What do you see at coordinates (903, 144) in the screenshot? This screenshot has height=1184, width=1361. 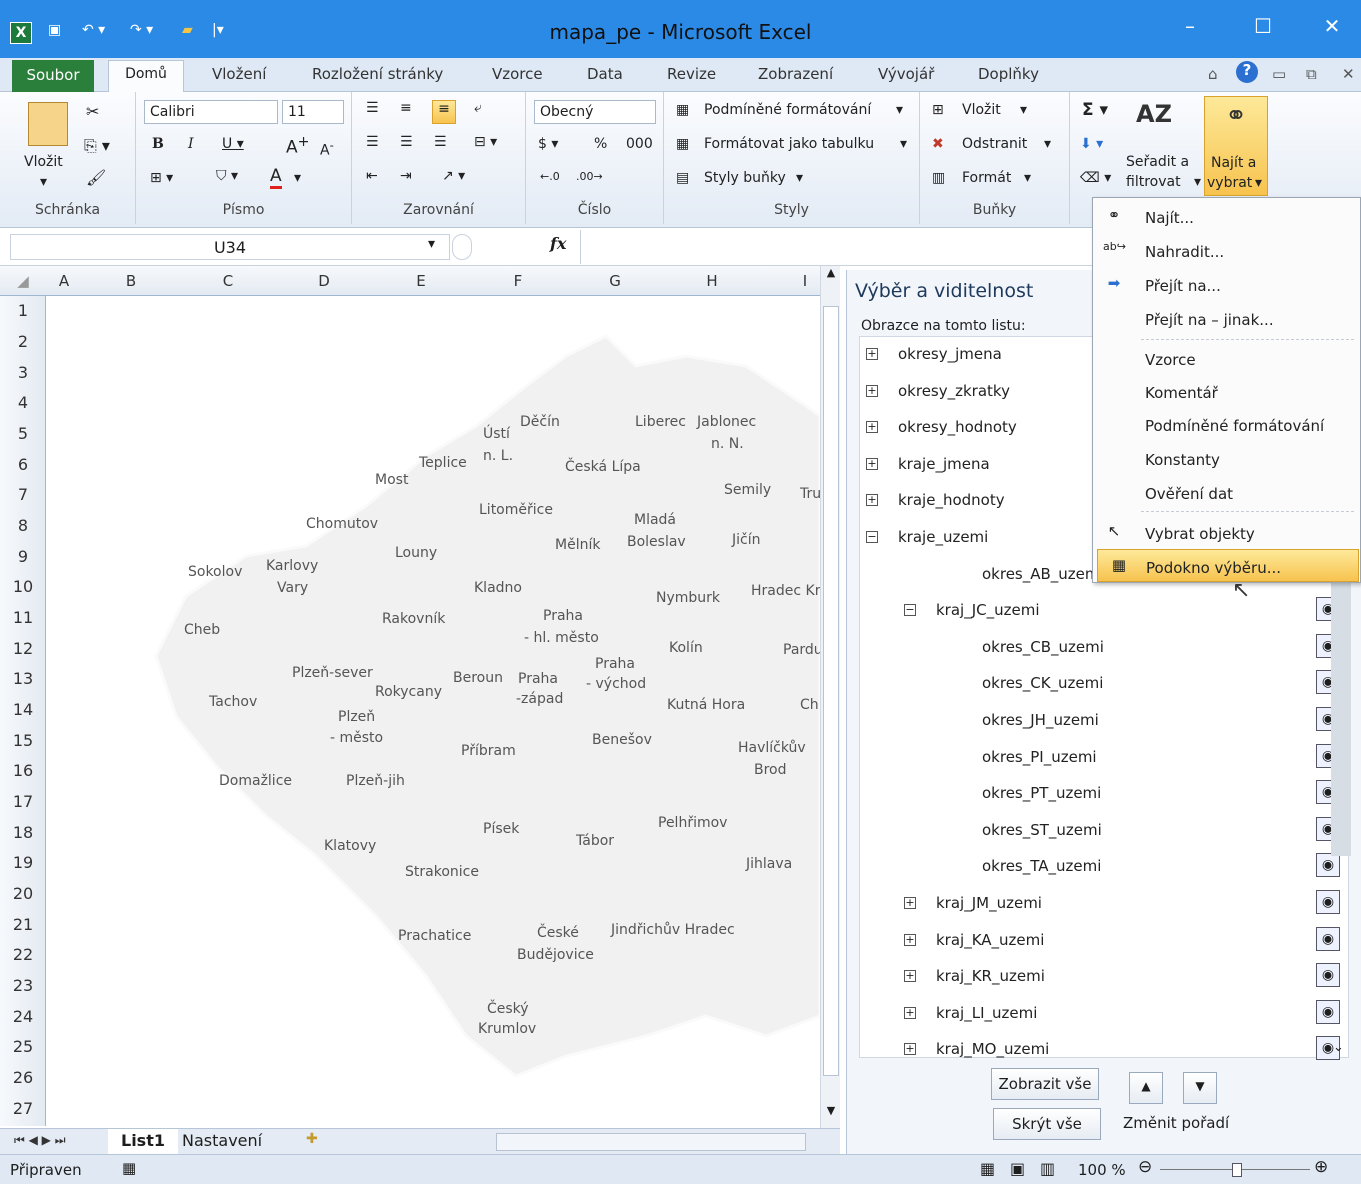 I see `format-table-dropdown-icon: ▾` at bounding box center [903, 144].